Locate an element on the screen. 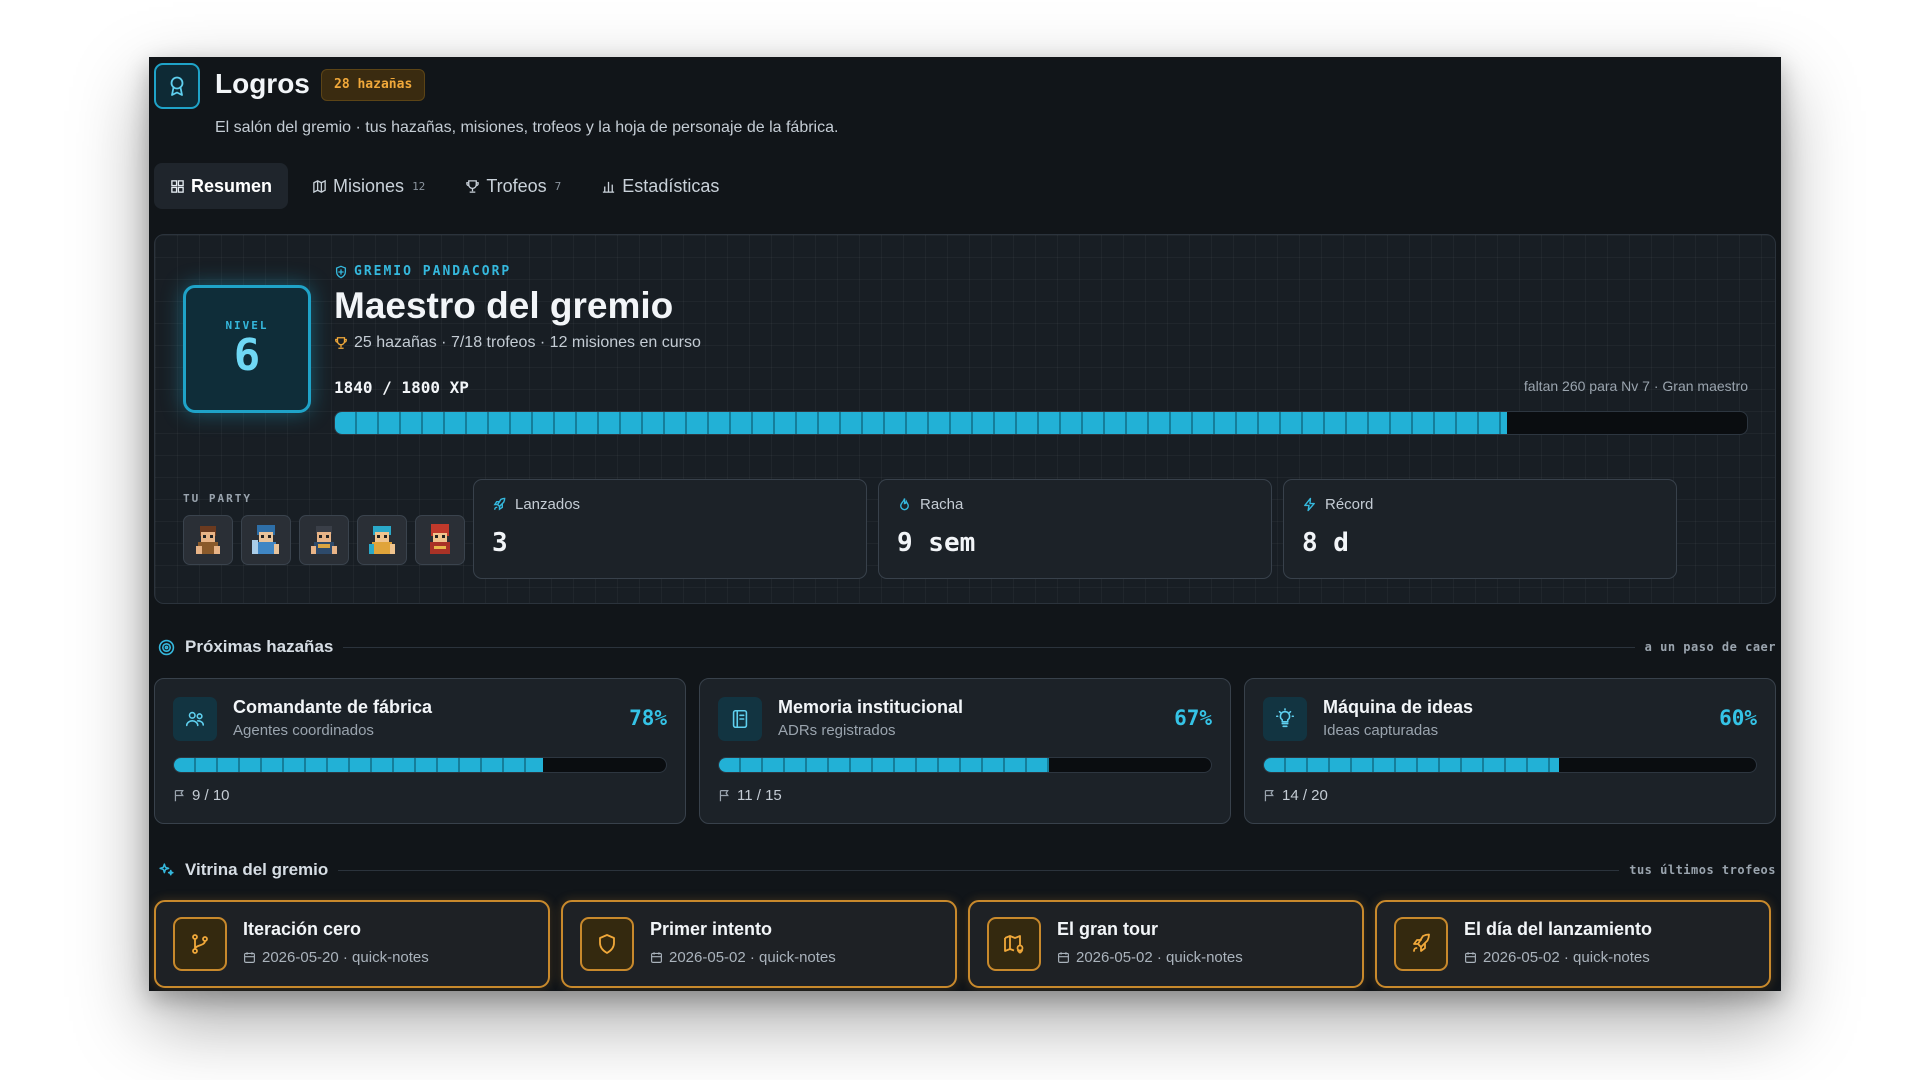 The image size is (1920, 1080). trophy-icon is located at coordinates (341, 343).